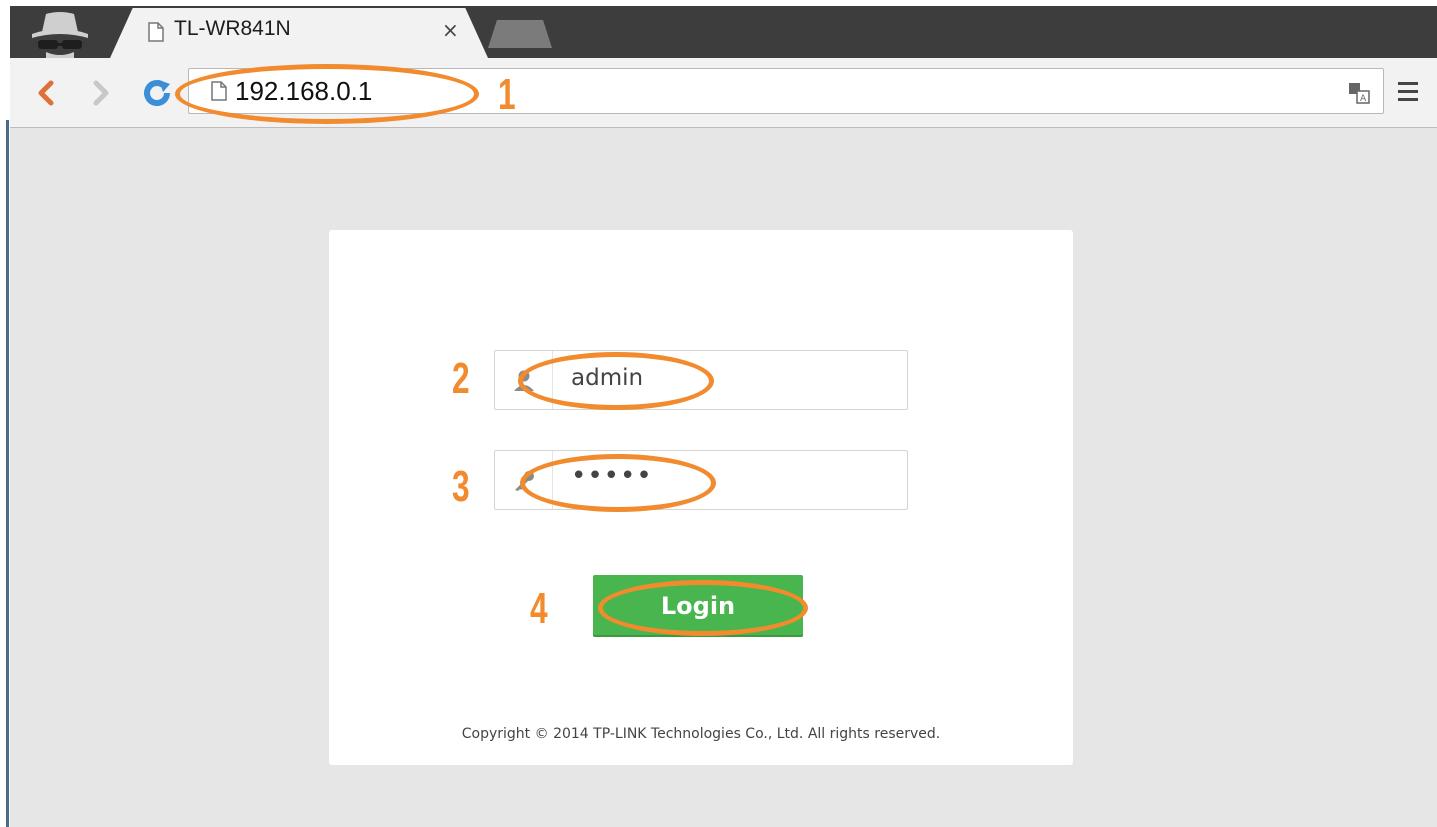  I want to click on annotation-step-1: 1, so click(507, 94).